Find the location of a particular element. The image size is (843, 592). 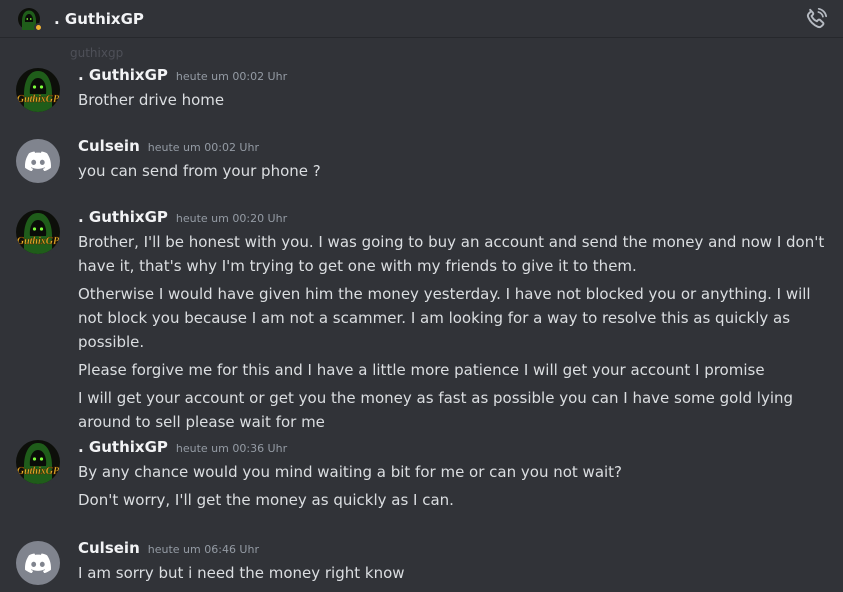

dm-header: . GuthixGP is located at coordinates (421, 19).